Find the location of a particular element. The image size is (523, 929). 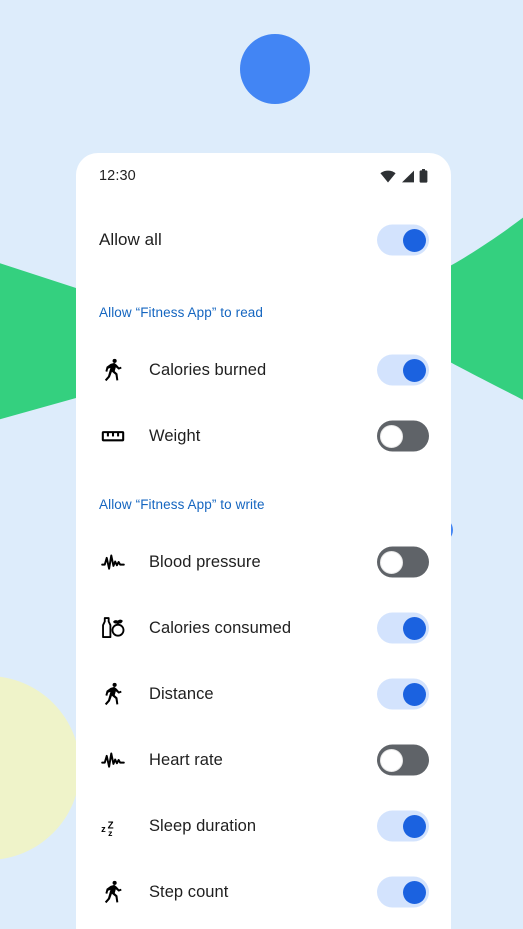

toggle-blood-pressure is located at coordinates (403, 562).